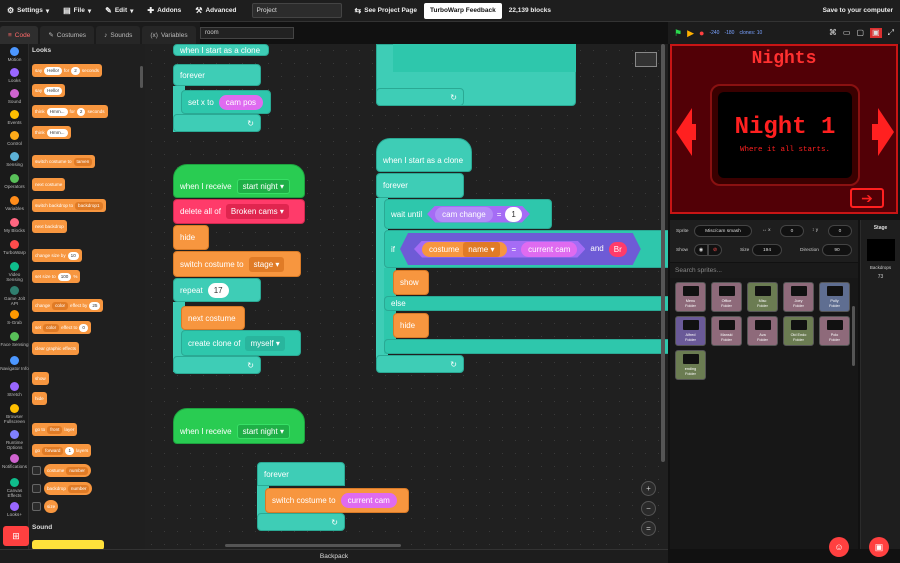 This screenshot has width=900, height=563. What do you see at coordinates (14, 75) in the screenshot?
I see `category-looks: Looks` at bounding box center [14, 75].